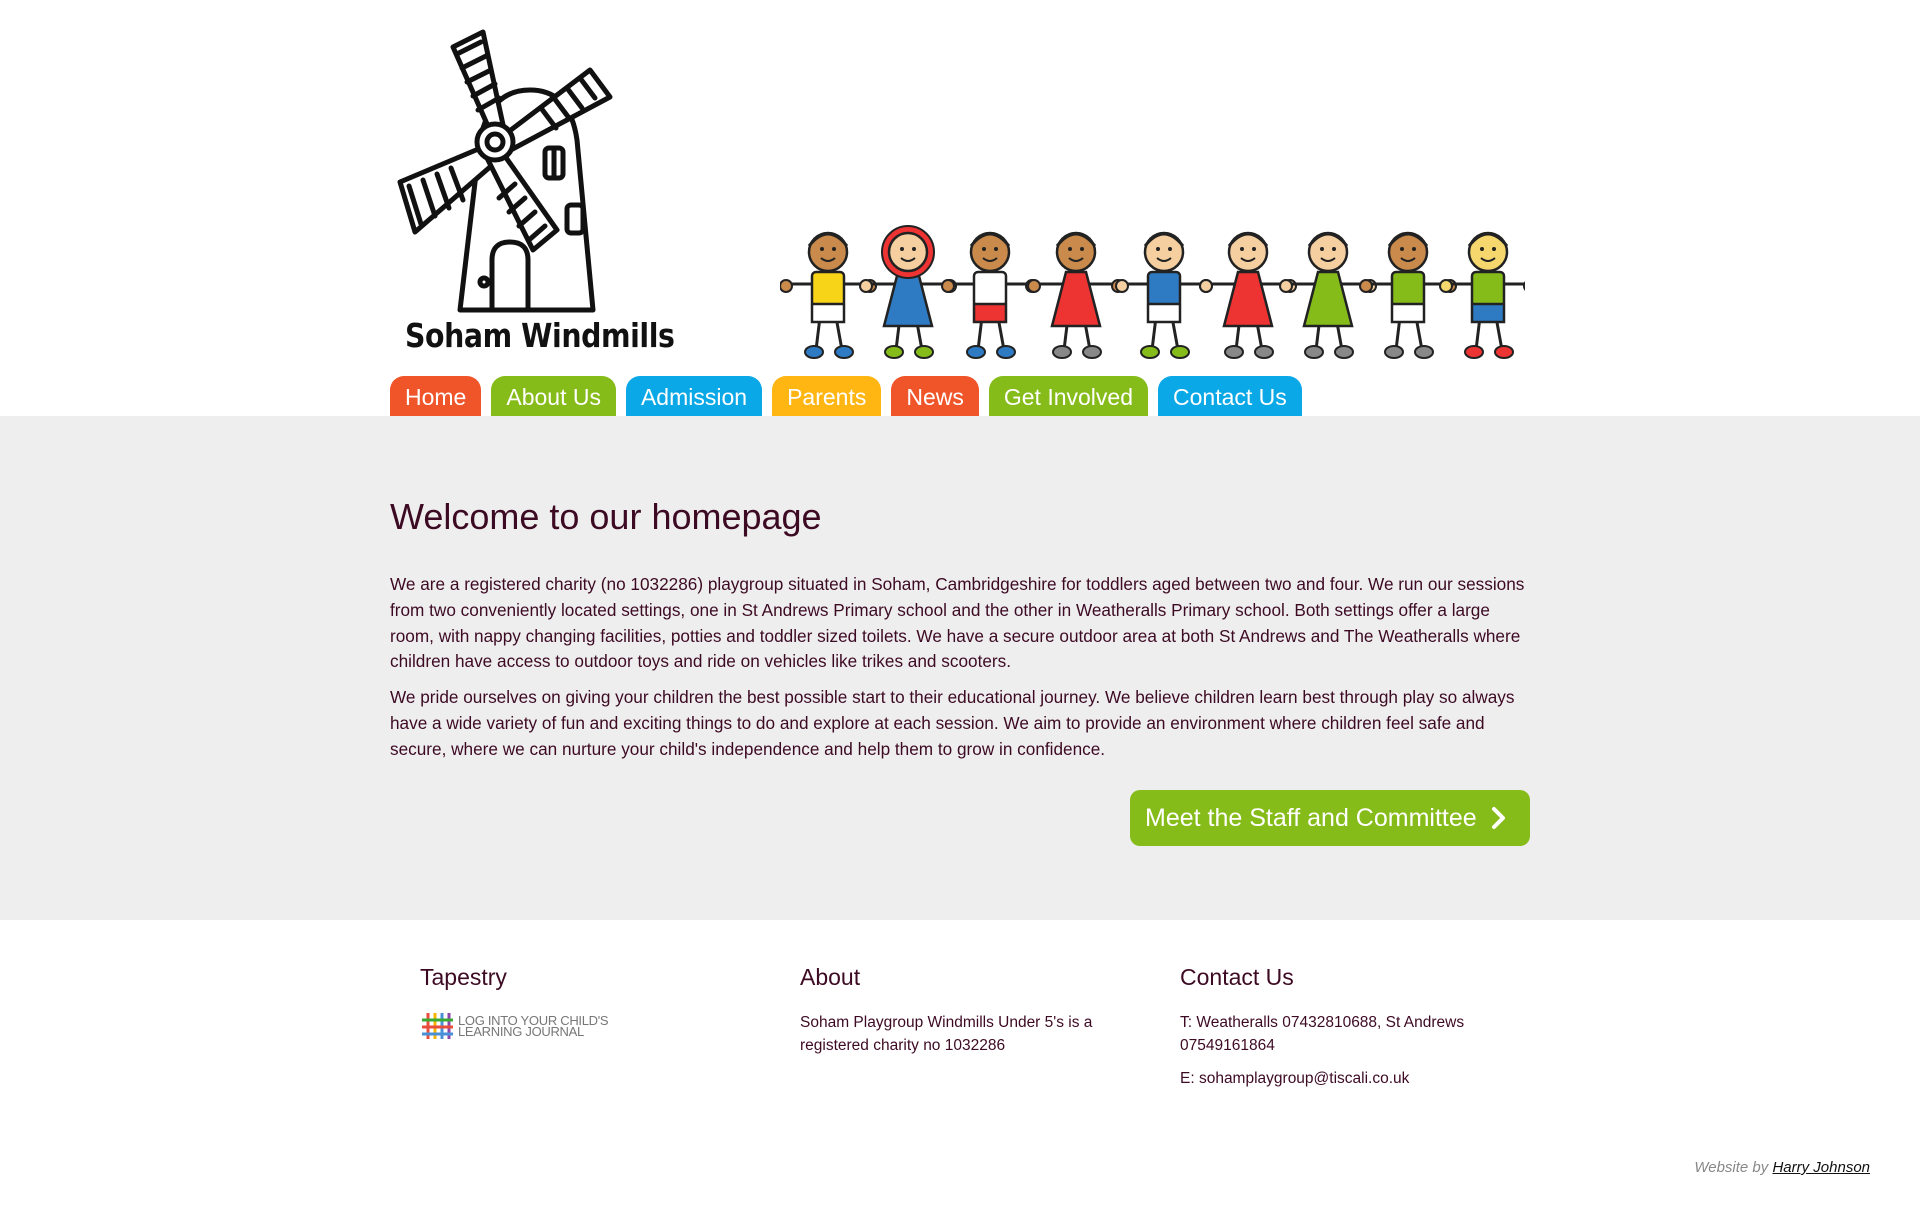 Image resolution: width=1920 pixels, height=1229 pixels. Describe the element at coordinates (827, 396) in the screenshot. I see `nav-tab-parents: Parents` at that location.